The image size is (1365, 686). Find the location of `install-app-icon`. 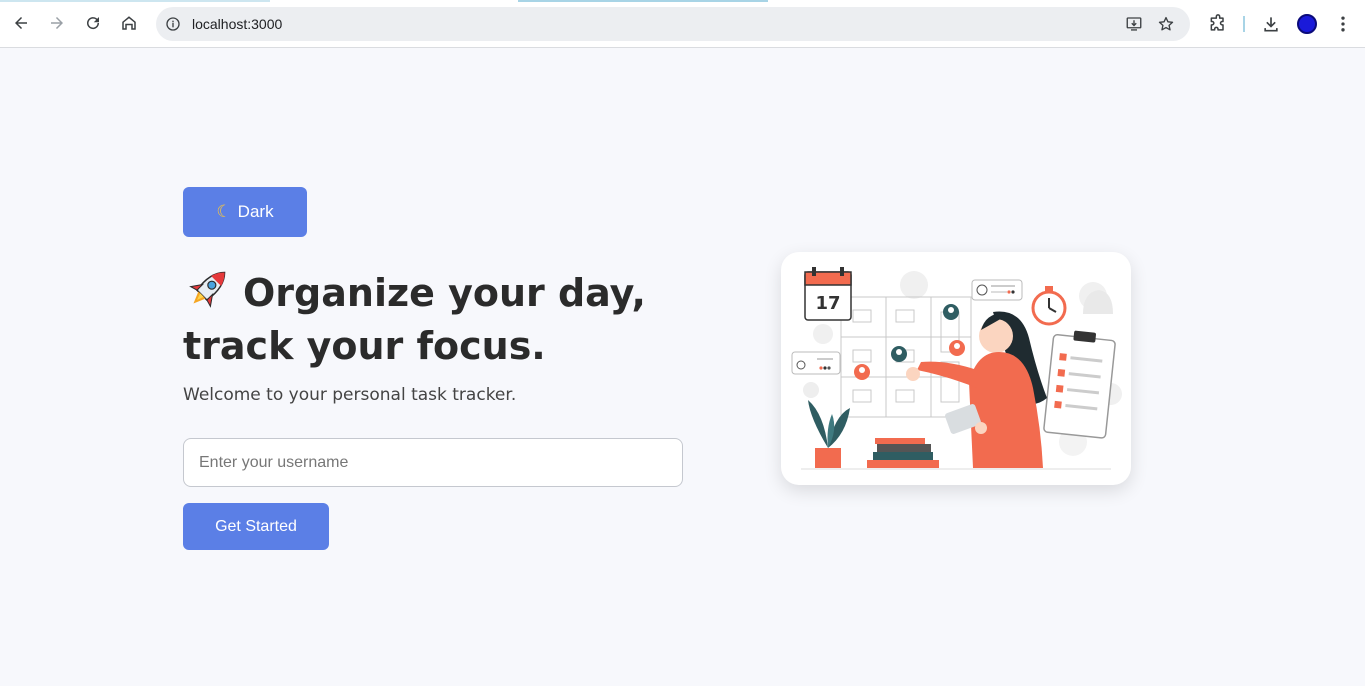

install-app-icon is located at coordinates (1134, 24).